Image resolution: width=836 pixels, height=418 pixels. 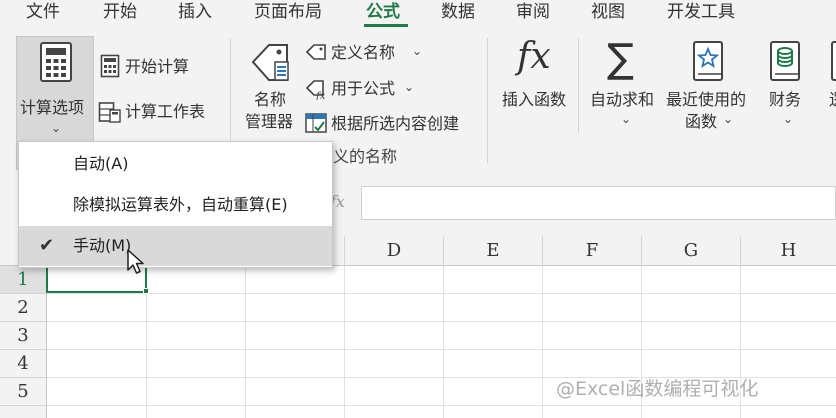 What do you see at coordinates (102, 245) in the screenshot?
I see `menu-item-label: 手动(M)` at bounding box center [102, 245].